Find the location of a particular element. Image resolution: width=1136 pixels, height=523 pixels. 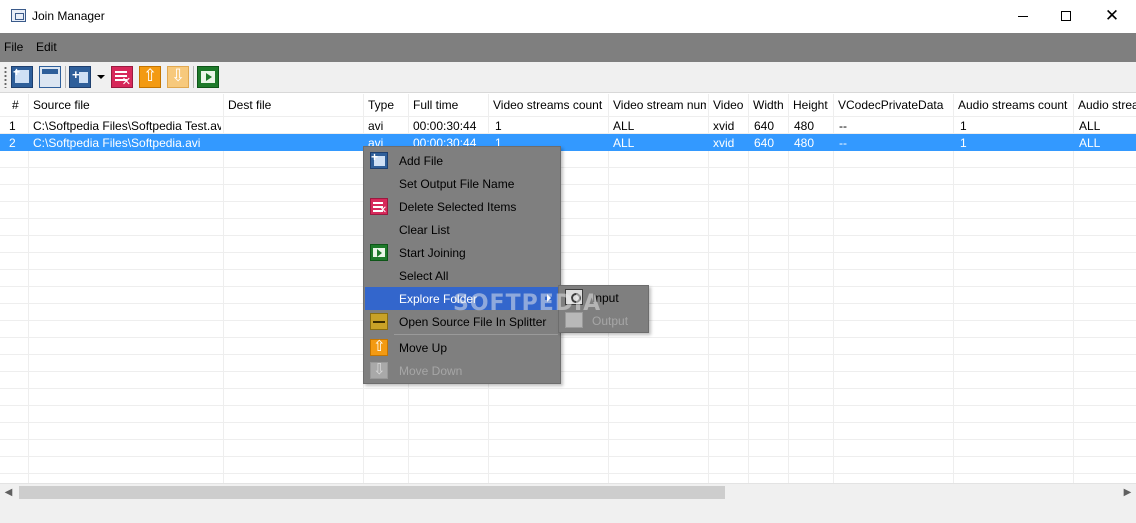

menu-item-label: Clear List is located at coordinates (424, 230).